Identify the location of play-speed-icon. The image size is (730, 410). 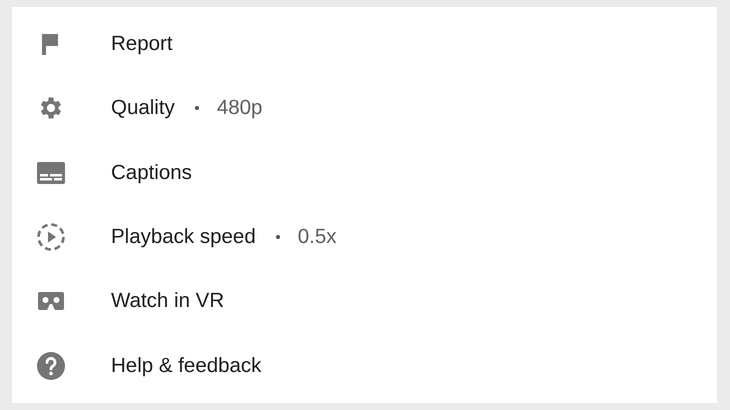
(51, 237).